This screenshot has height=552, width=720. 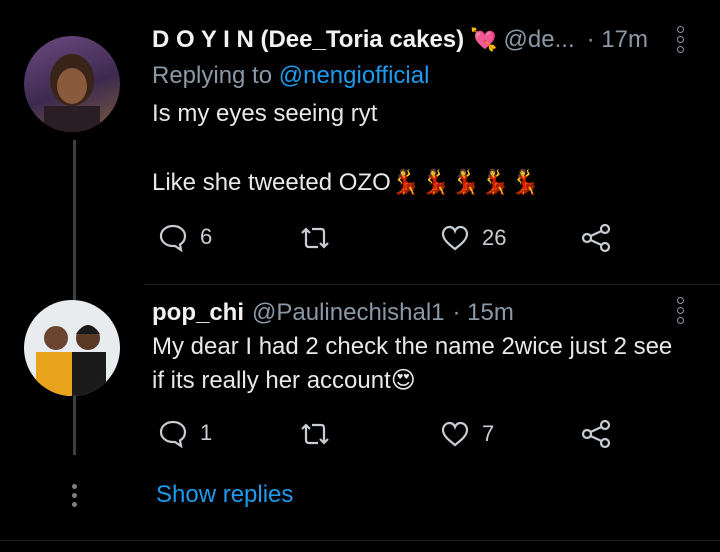 What do you see at coordinates (308, 40) in the screenshot?
I see `display-name: D O Y I N (Dee_Toria cakes)` at bounding box center [308, 40].